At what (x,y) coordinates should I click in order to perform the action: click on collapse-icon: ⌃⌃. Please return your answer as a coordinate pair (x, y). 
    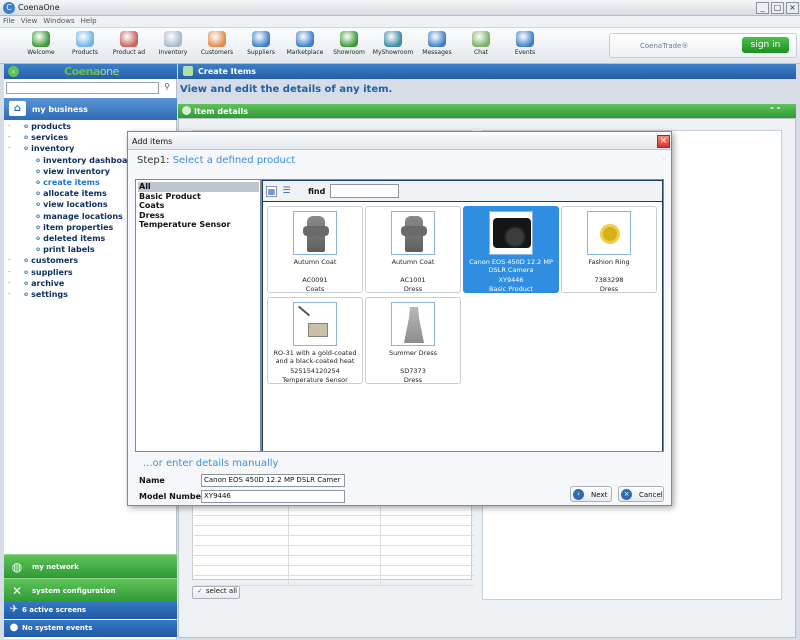
    Looking at the image, I should click on (775, 110).